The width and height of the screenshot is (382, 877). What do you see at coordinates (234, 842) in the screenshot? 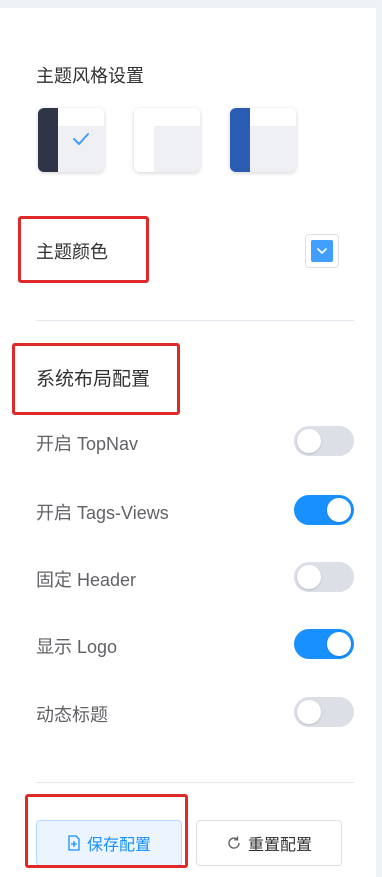
I see `refresh-icon` at bounding box center [234, 842].